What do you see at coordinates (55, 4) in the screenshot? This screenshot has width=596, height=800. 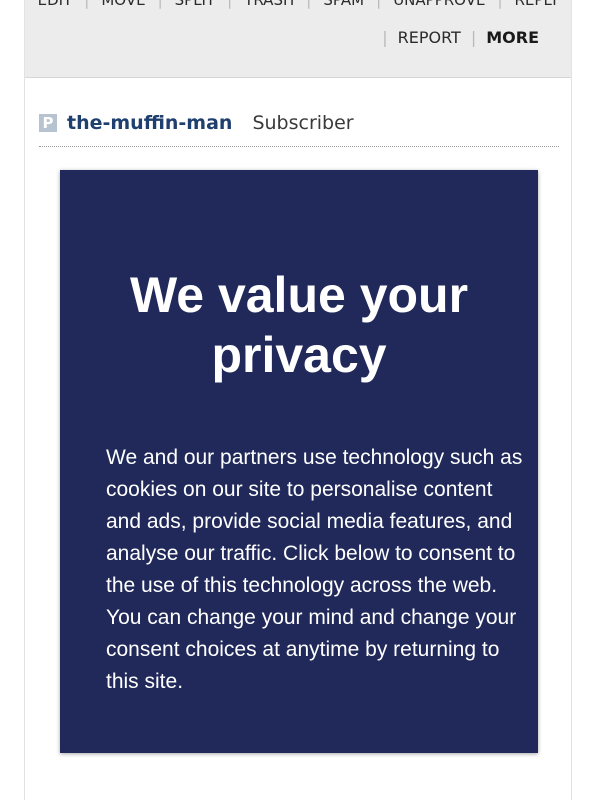 I see `edit-link: EDIT` at bounding box center [55, 4].